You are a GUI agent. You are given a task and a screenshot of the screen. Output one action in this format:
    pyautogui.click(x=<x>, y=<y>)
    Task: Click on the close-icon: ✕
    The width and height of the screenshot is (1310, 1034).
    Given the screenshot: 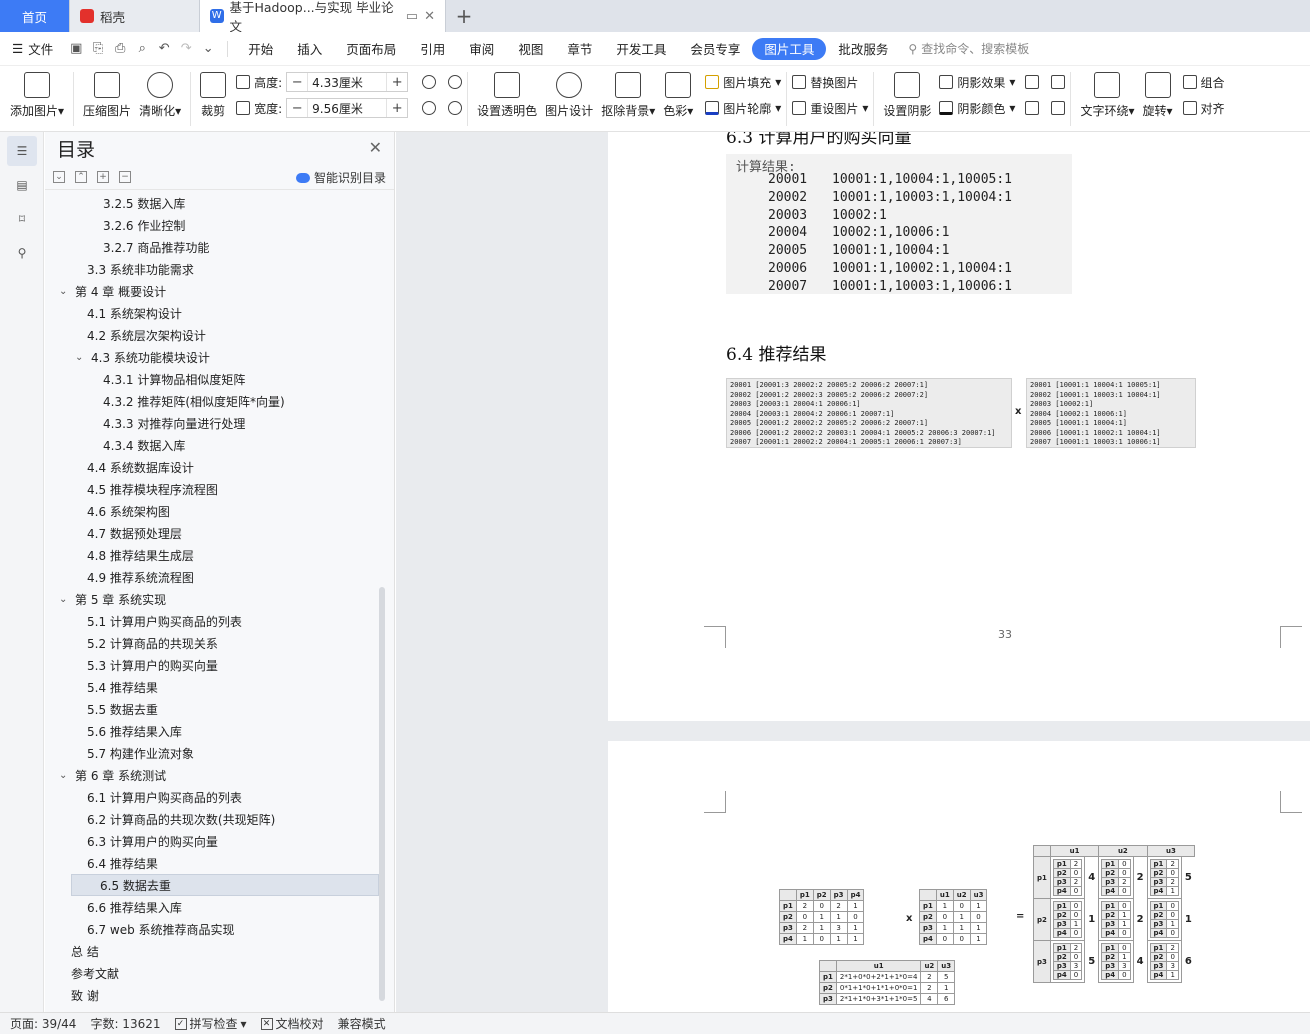 What is the action you would take?
    pyautogui.click(x=375, y=147)
    